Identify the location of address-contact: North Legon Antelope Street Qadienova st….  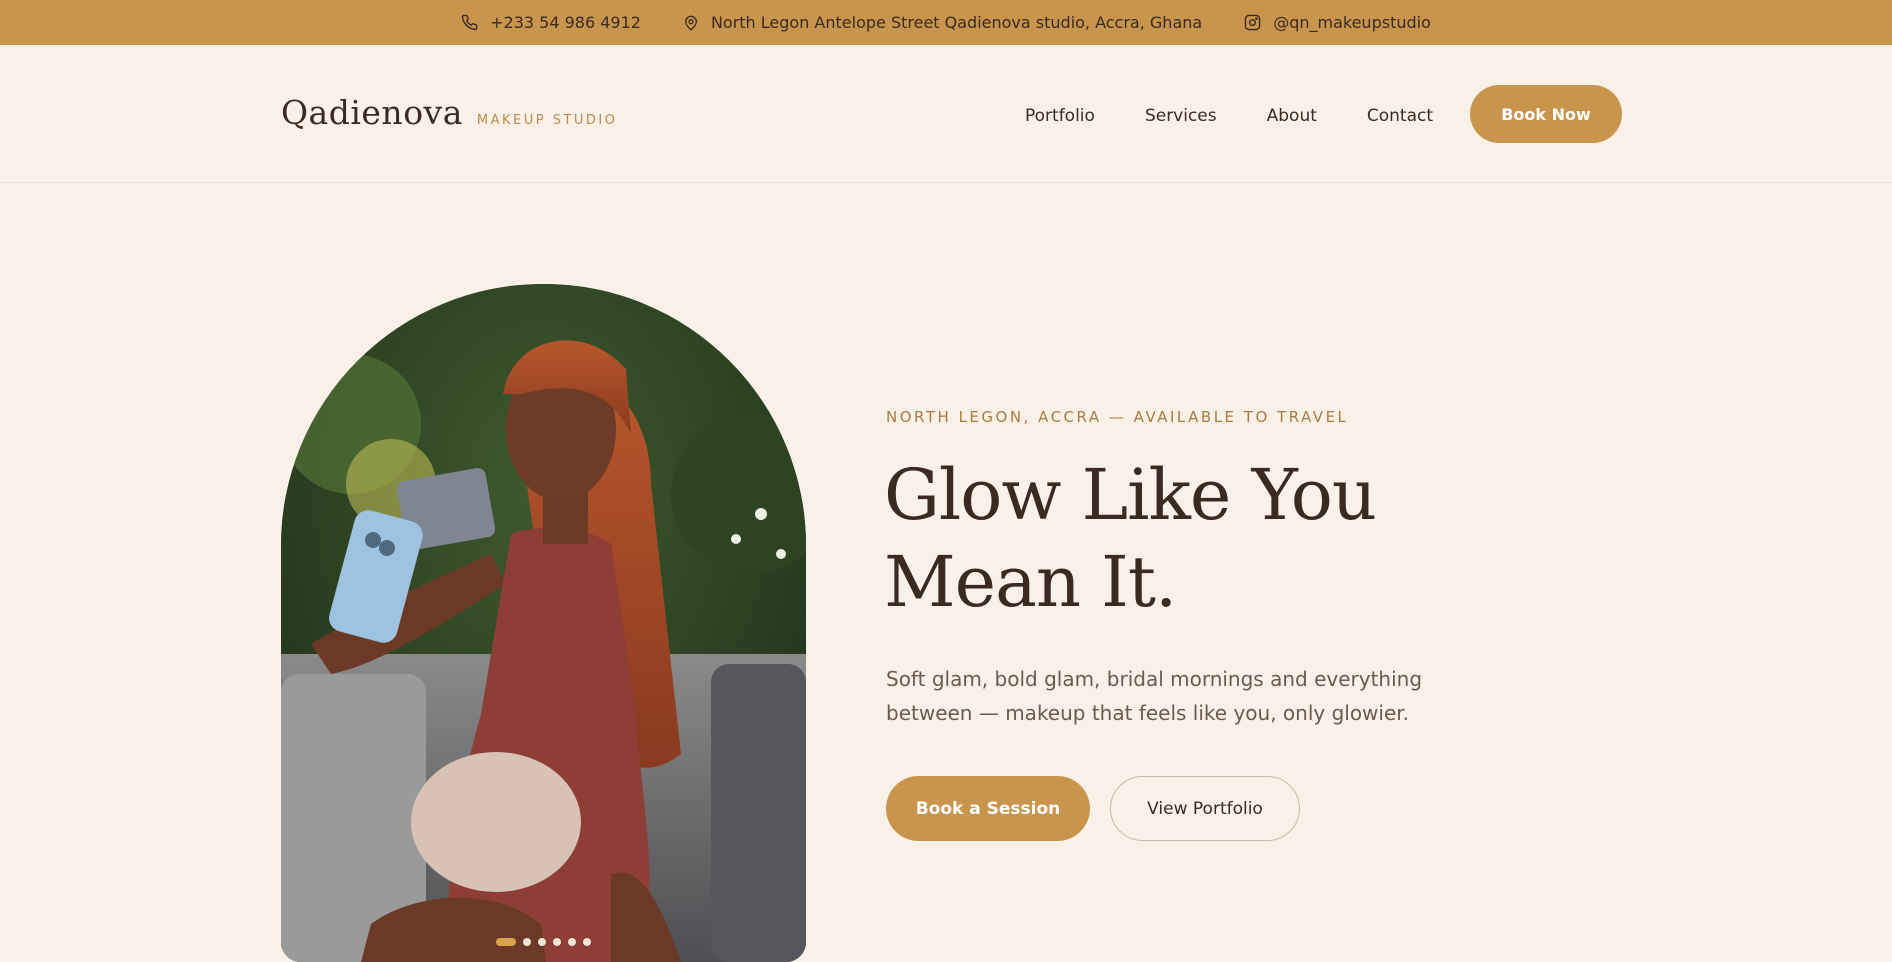
(942, 22).